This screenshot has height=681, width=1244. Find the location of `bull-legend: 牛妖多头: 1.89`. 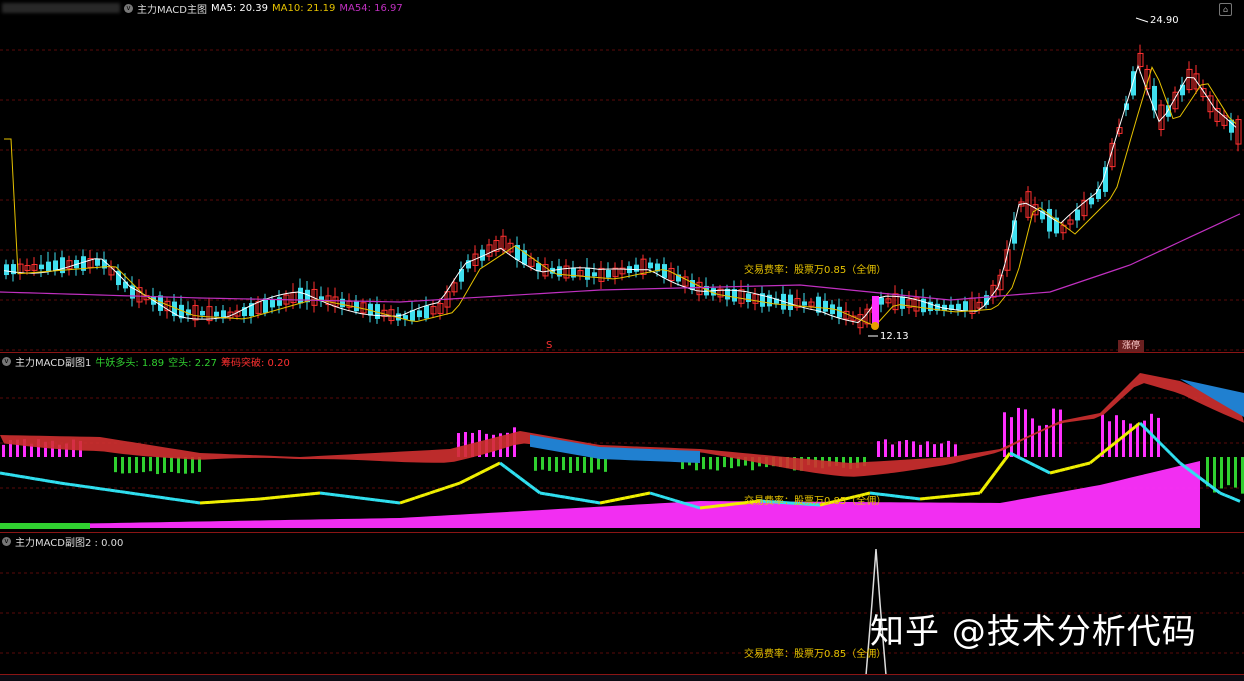

bull-legend: 牛妖多头: 1.89 is located at coordinates (129, 361).